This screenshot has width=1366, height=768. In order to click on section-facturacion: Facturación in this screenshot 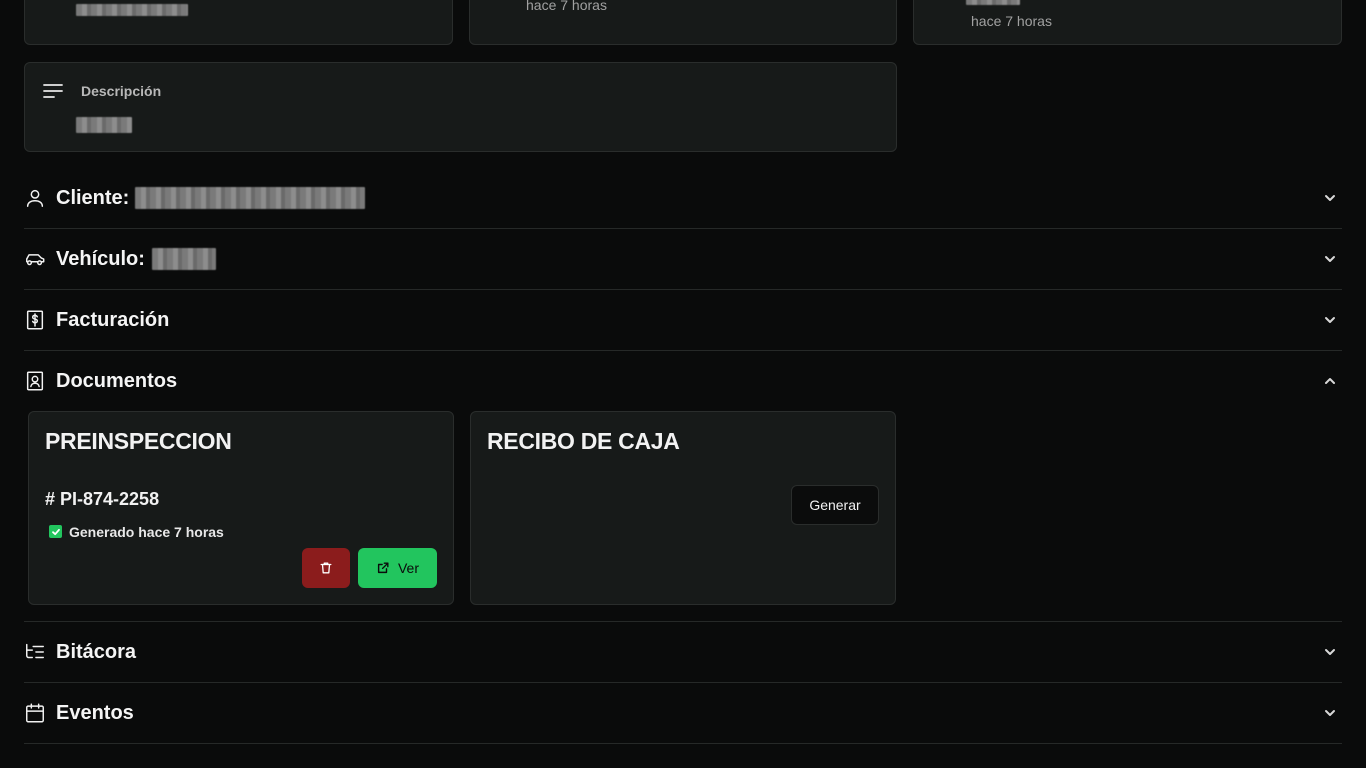, I will do `click(683, 320)`.